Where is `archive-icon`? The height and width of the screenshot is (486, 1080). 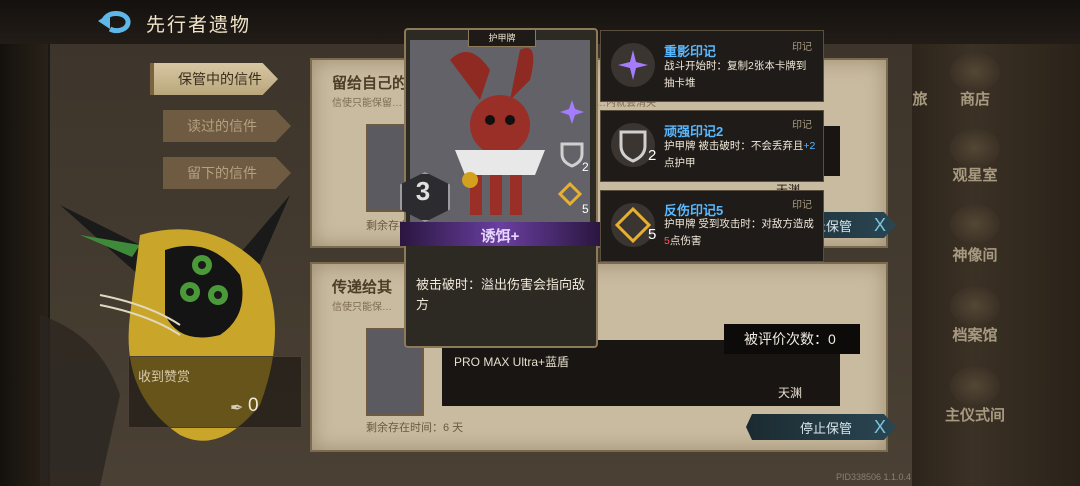 archive-icon is located at coordinates (975, 306).